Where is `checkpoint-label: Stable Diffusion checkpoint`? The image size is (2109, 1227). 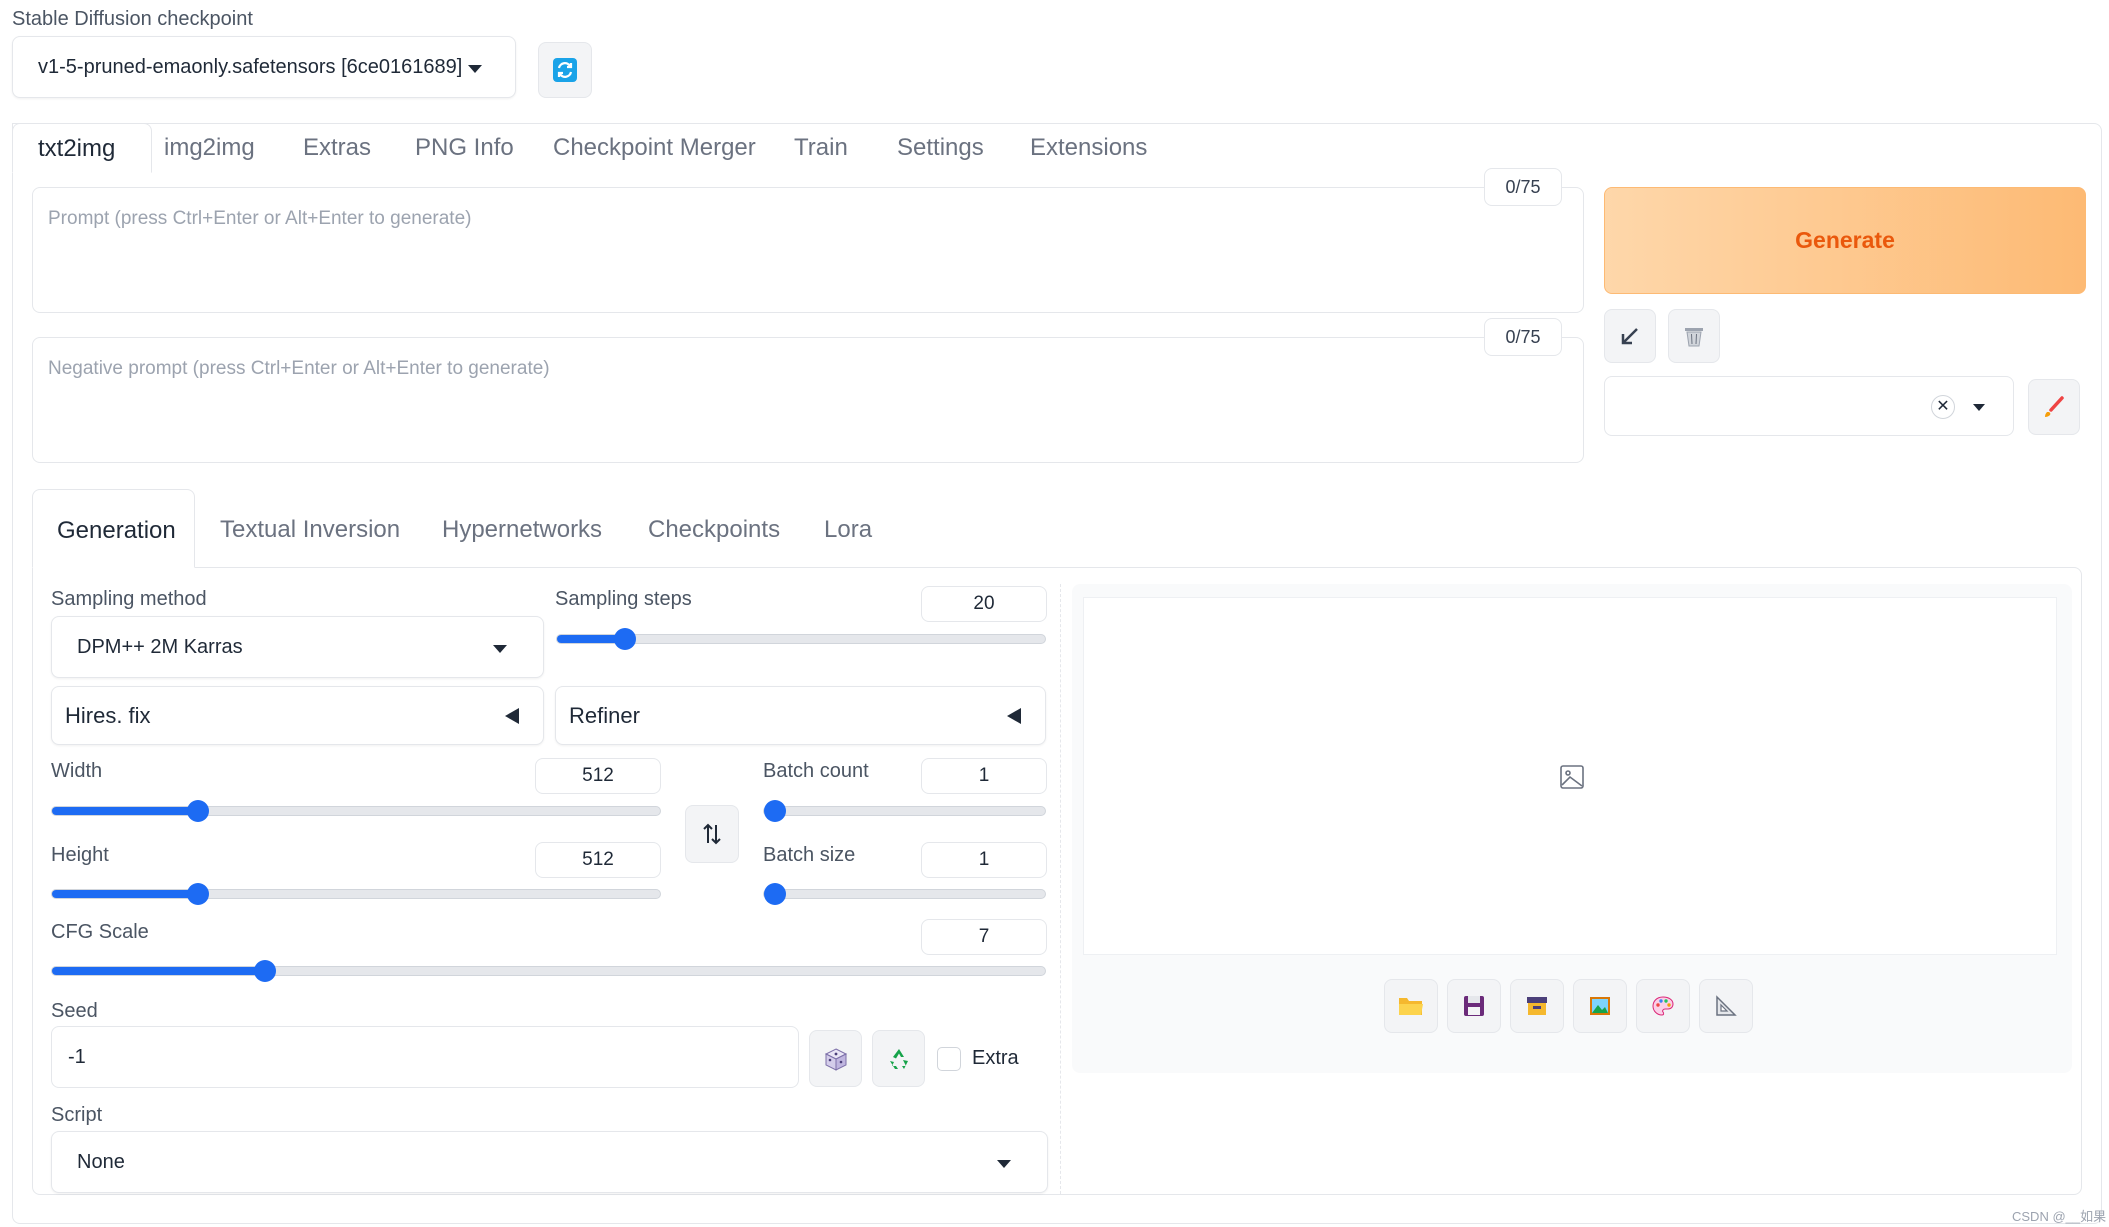
checkpoint-label: Stable Diffusion checkpoint is located at coordinates (132, 19).